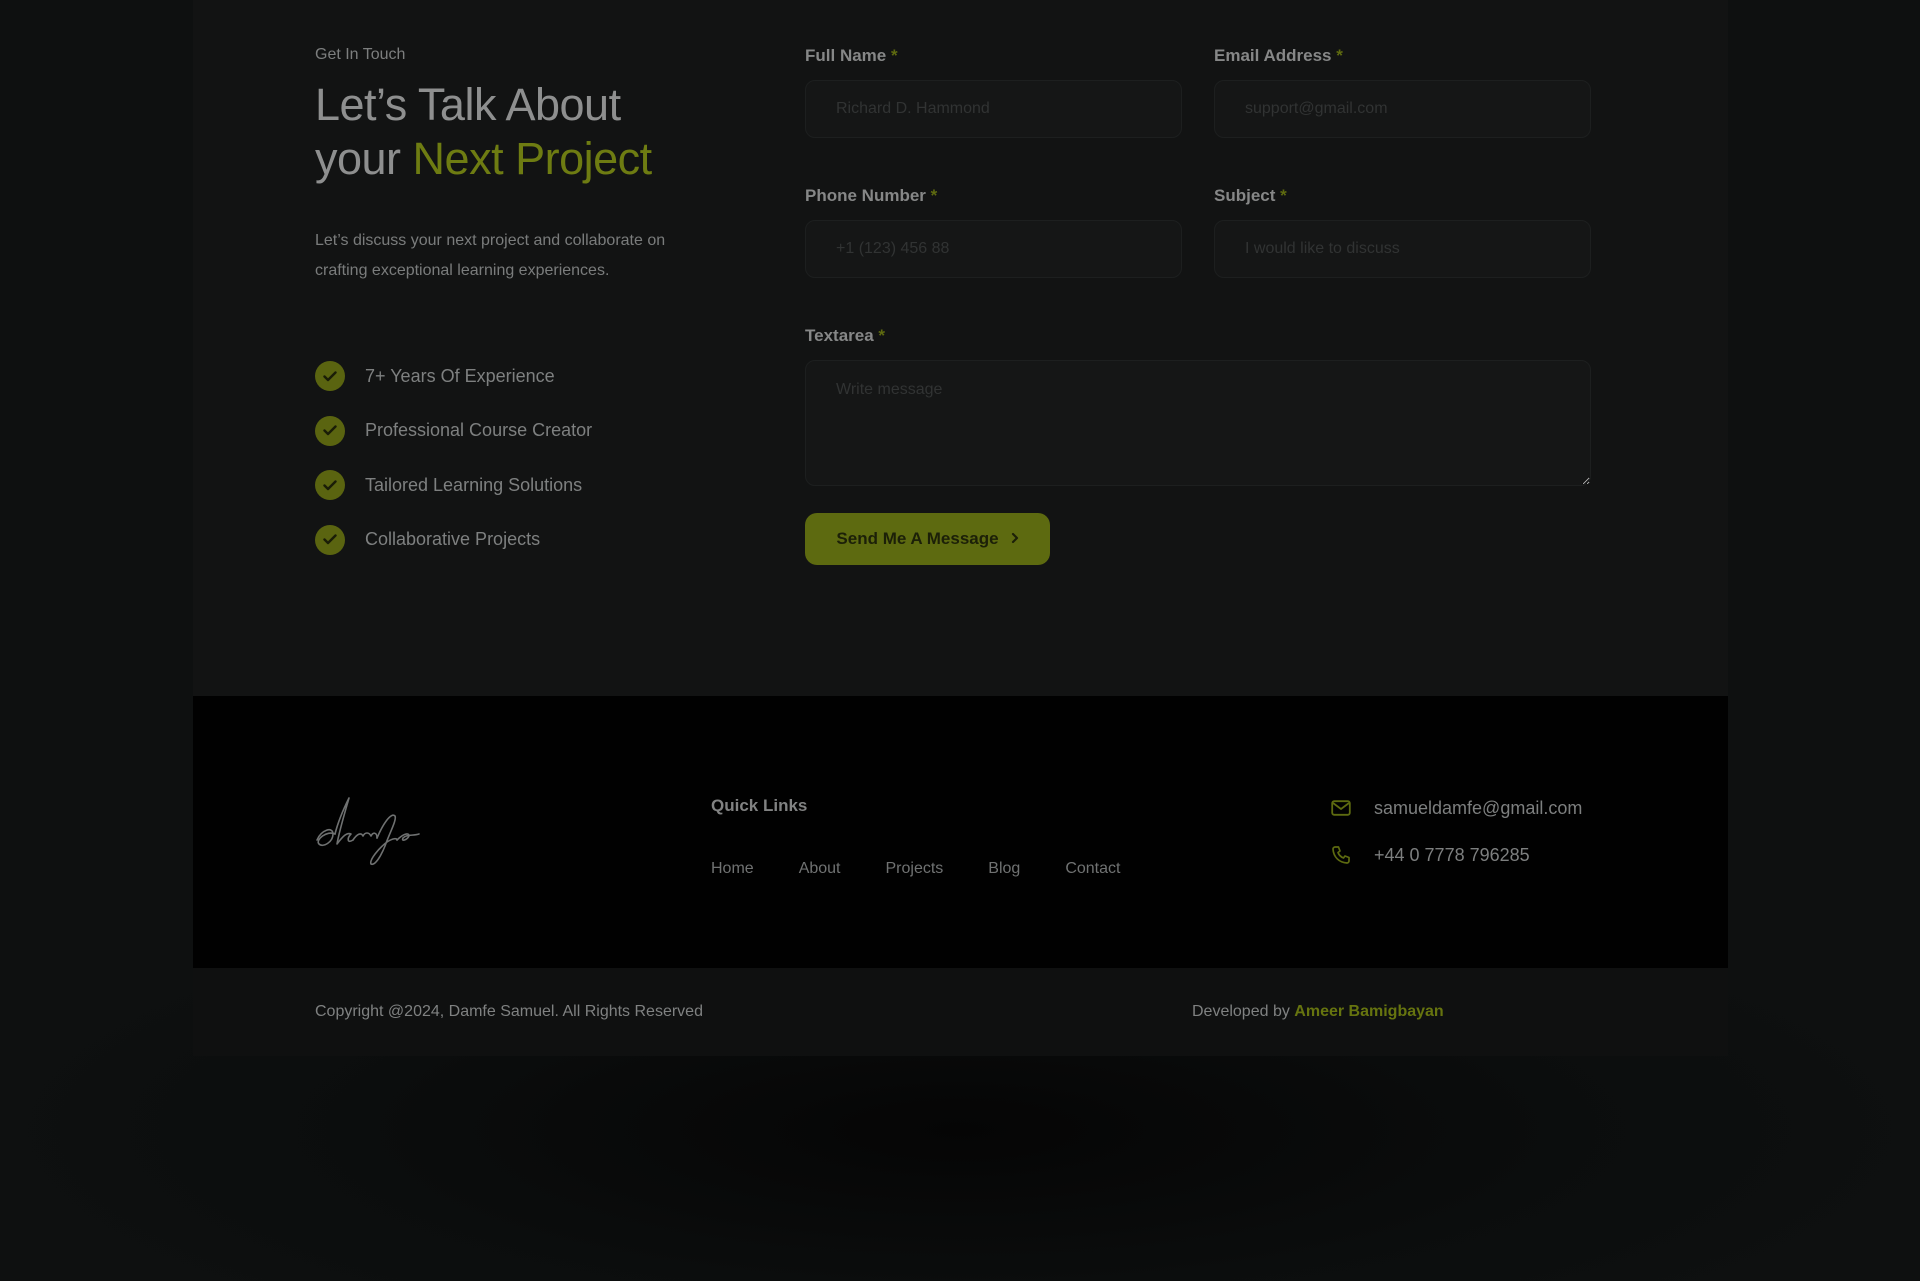 The image size is (1920, 1281). I want to click on email-label: Email Address *, so click(1402, 57).